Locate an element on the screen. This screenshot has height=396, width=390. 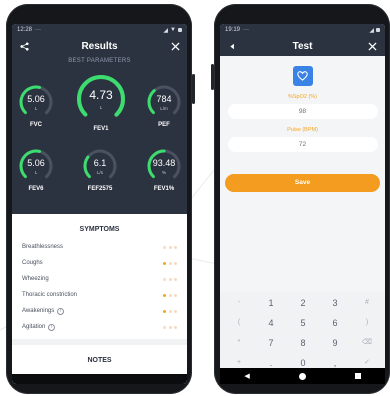
gauge-pef: 784 L/m PEF is located at coordinates (164, 106).